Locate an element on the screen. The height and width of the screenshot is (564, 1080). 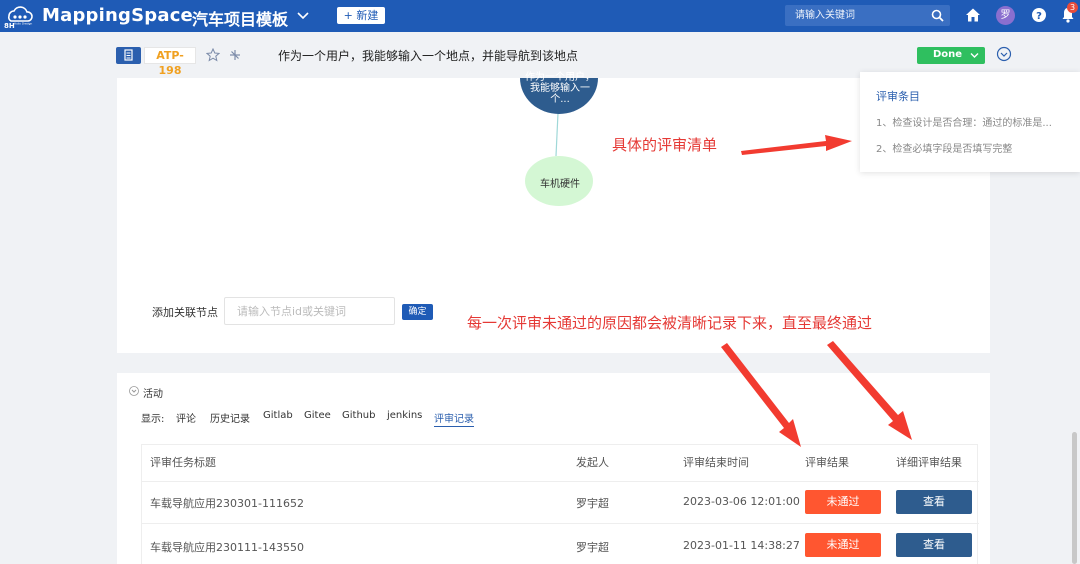
search-input is located at coordinates (855, 15).